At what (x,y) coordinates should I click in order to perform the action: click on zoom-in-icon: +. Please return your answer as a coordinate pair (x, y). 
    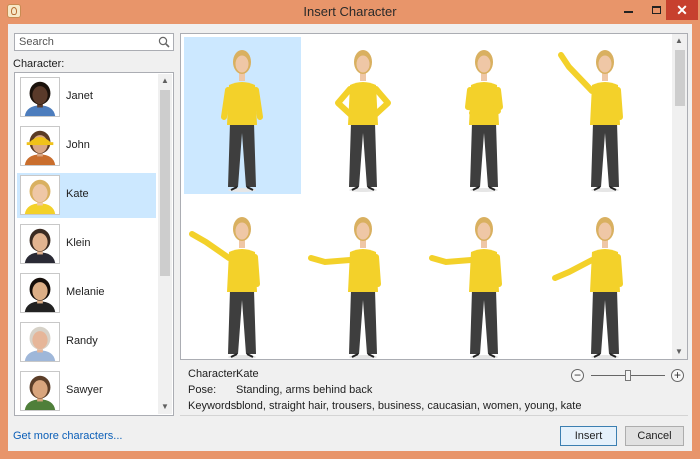
    Looking at the image, I should click on (677, 375).